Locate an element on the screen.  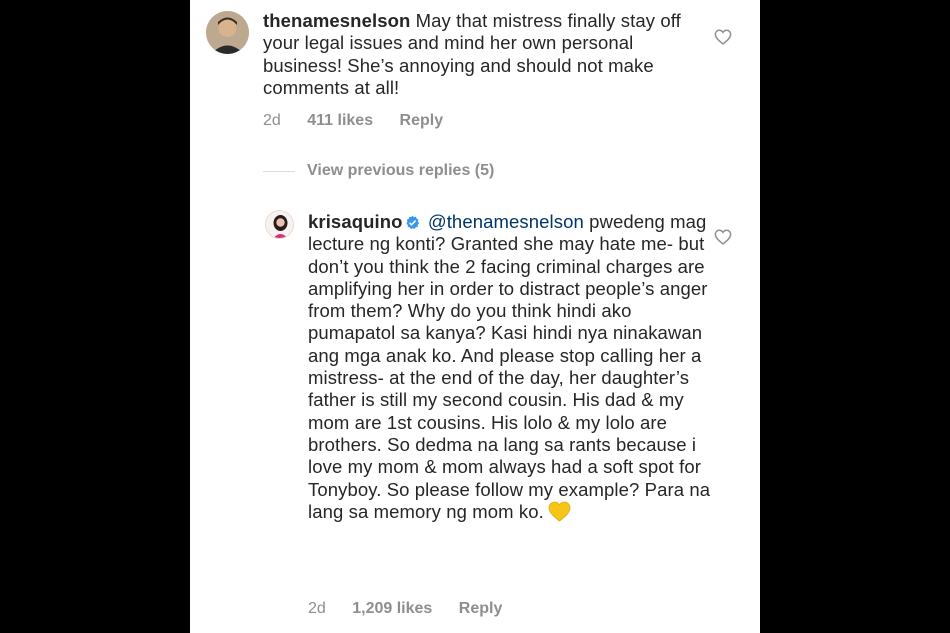
comment-meta: 2d 411 likes Reply is located at coordinates (364, 121).